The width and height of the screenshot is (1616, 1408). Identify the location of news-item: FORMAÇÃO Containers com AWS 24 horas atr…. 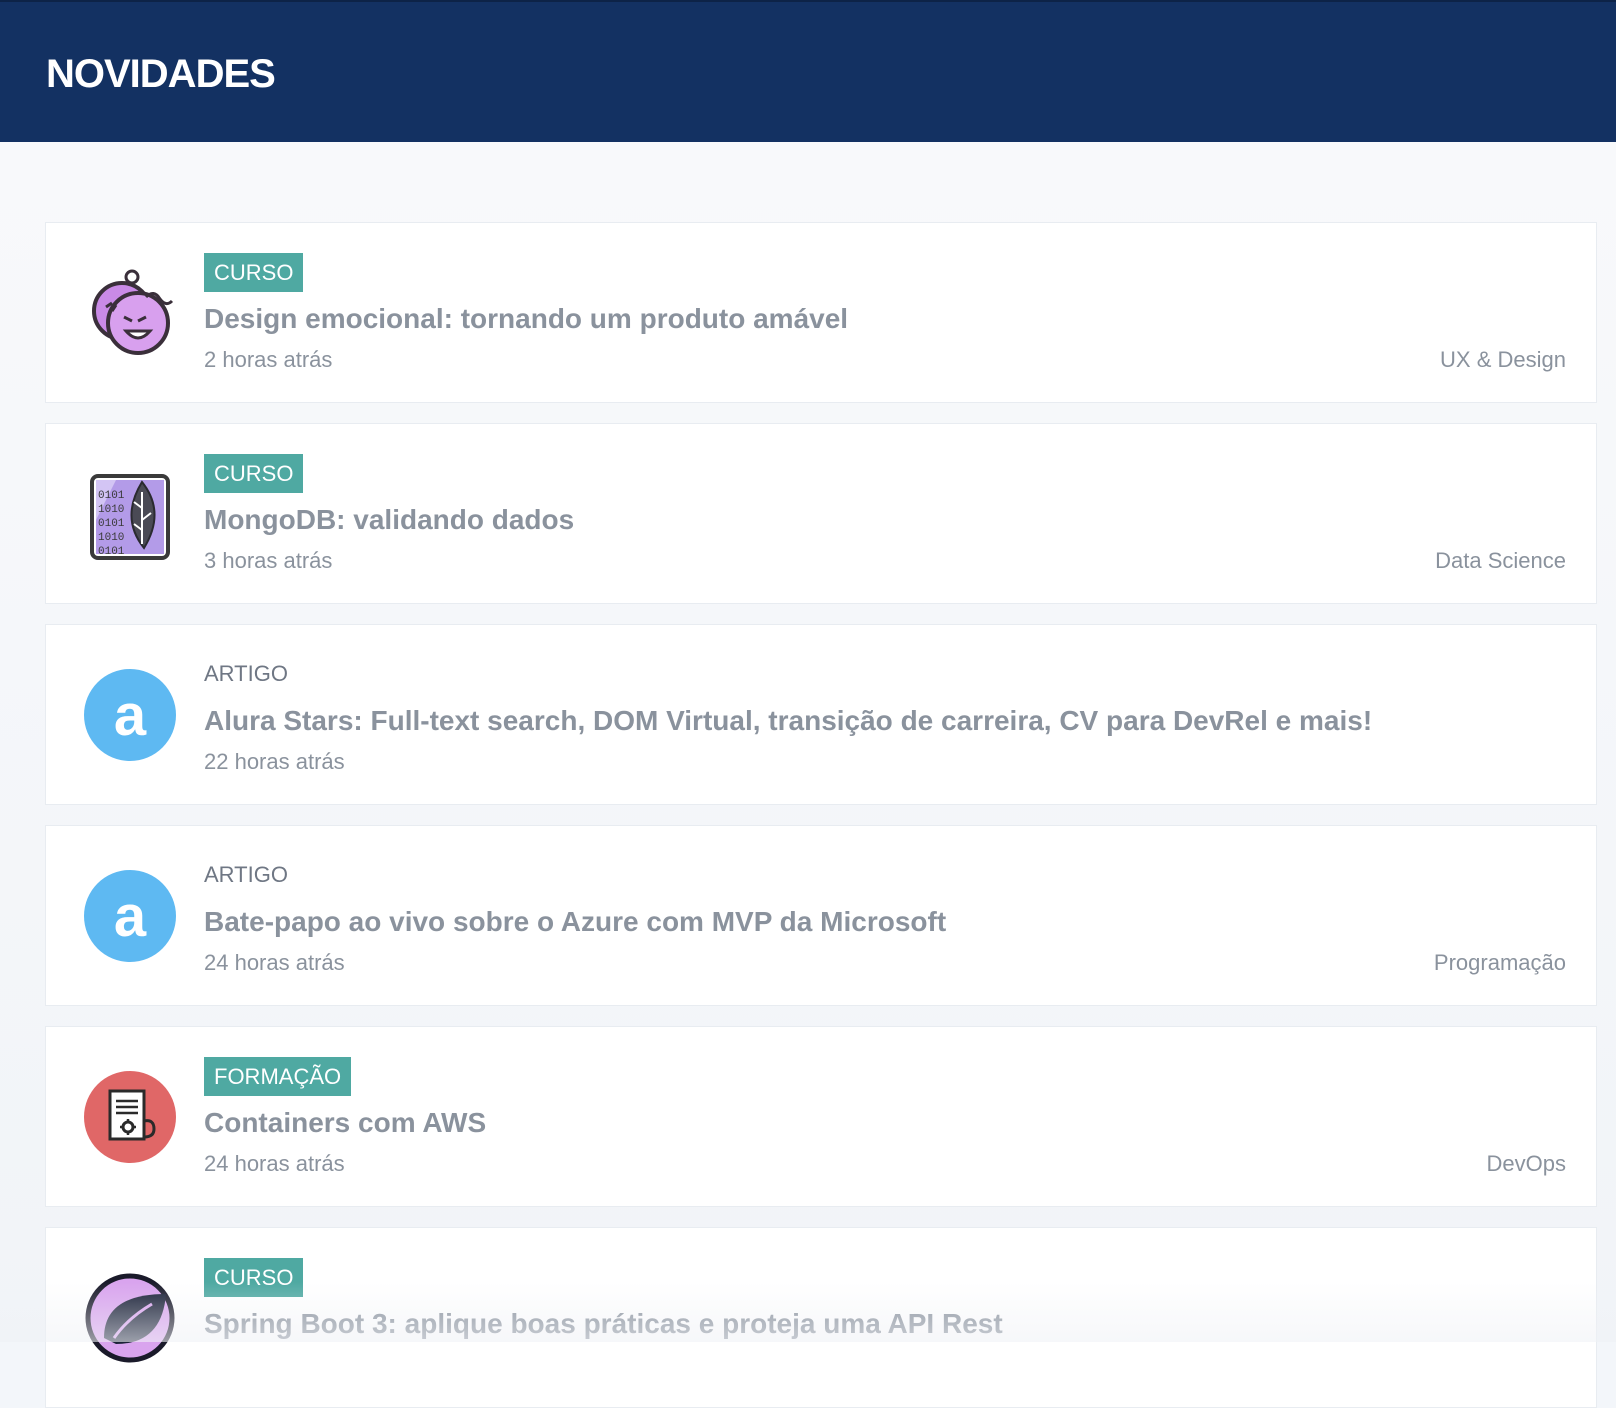
(821, 1116).